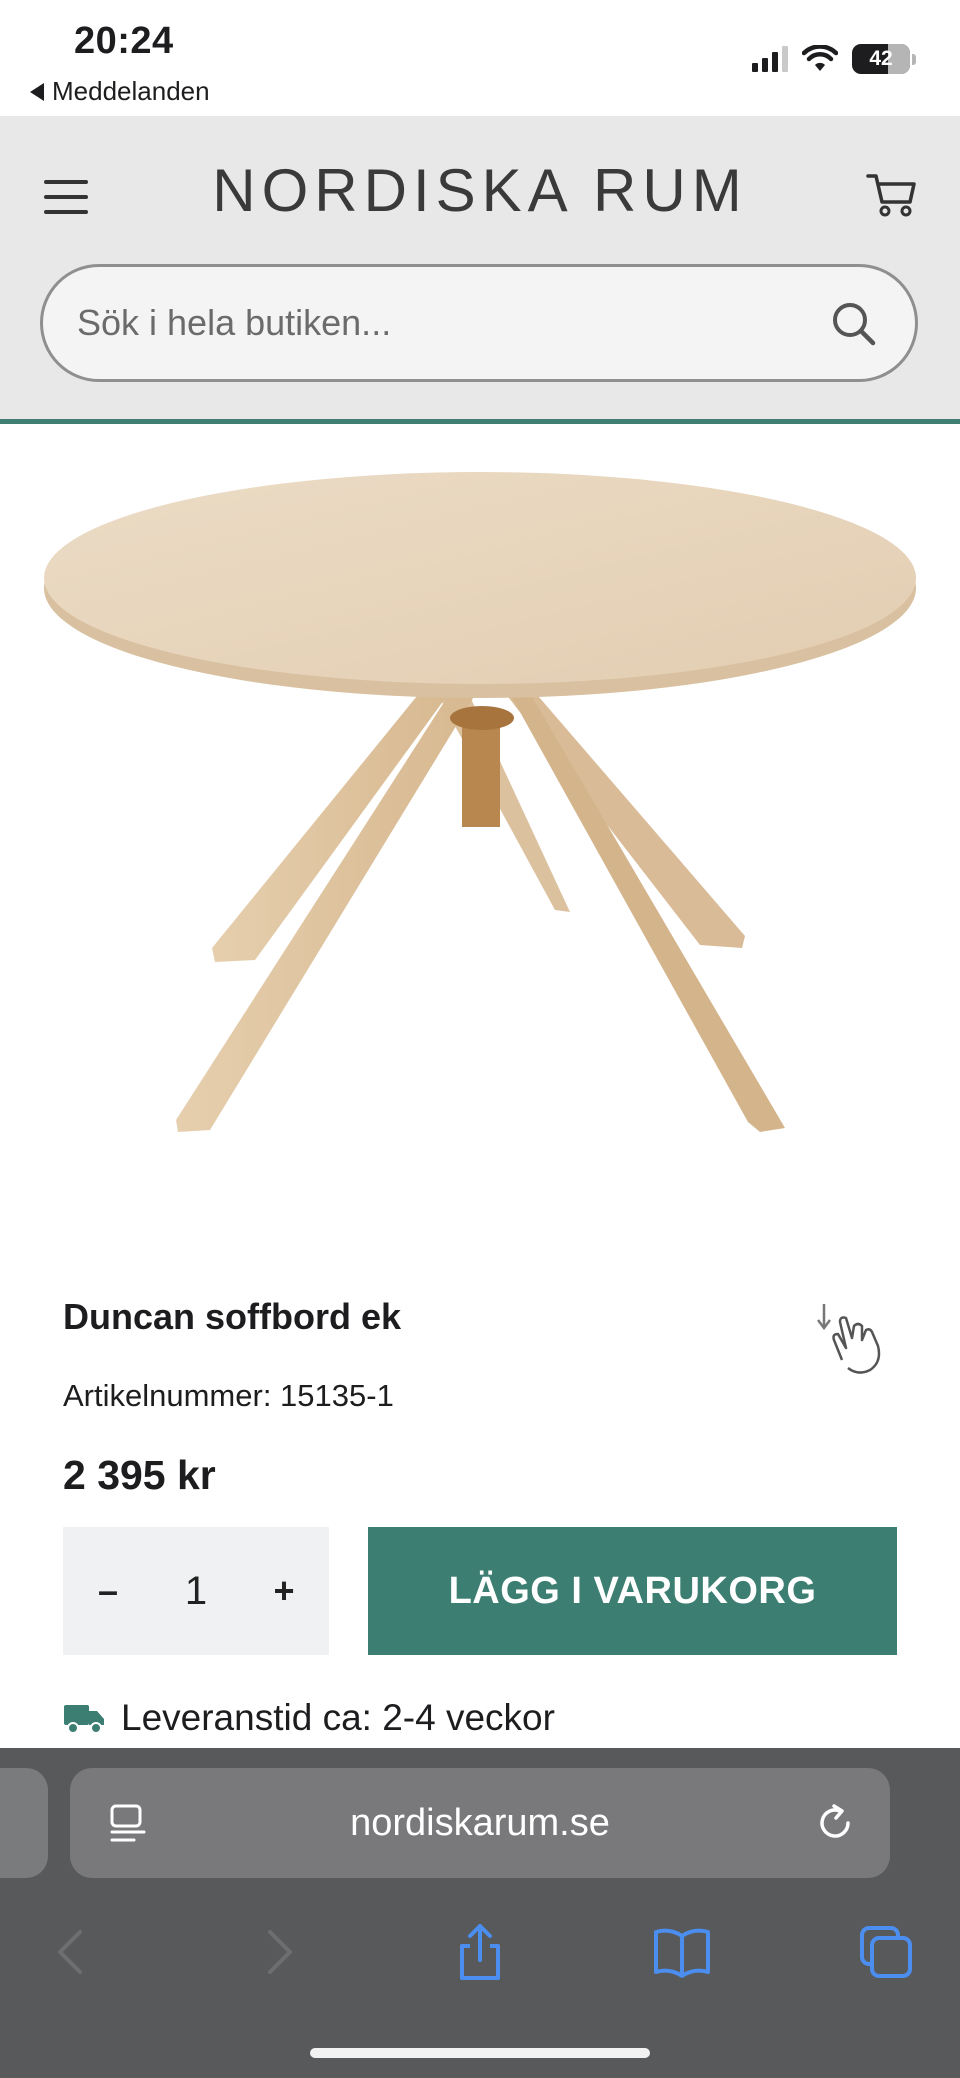 This screenshot has height=2078, width=960. Describe the element at coordinates (139, 1475) in the screenshot. I see `product-price: 2 395 kr` at that location.